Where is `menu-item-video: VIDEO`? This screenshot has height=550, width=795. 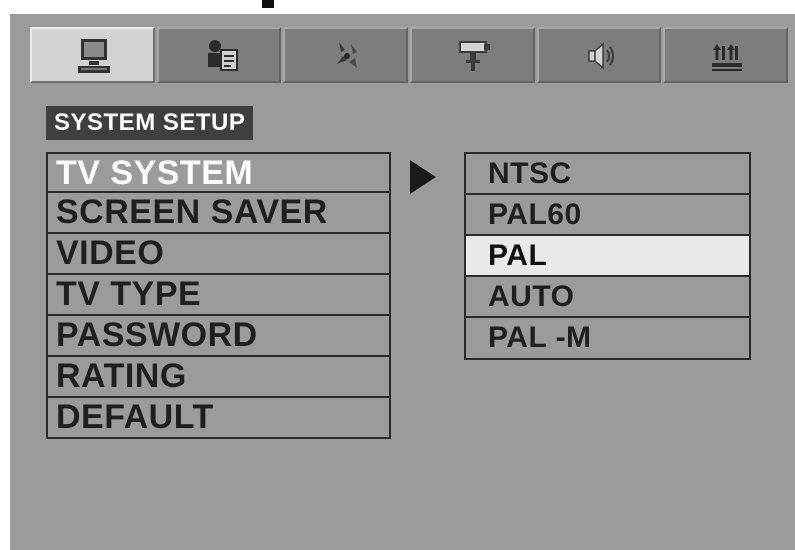 menu-item-video: VIDEO is located at coordinates (218, 254).